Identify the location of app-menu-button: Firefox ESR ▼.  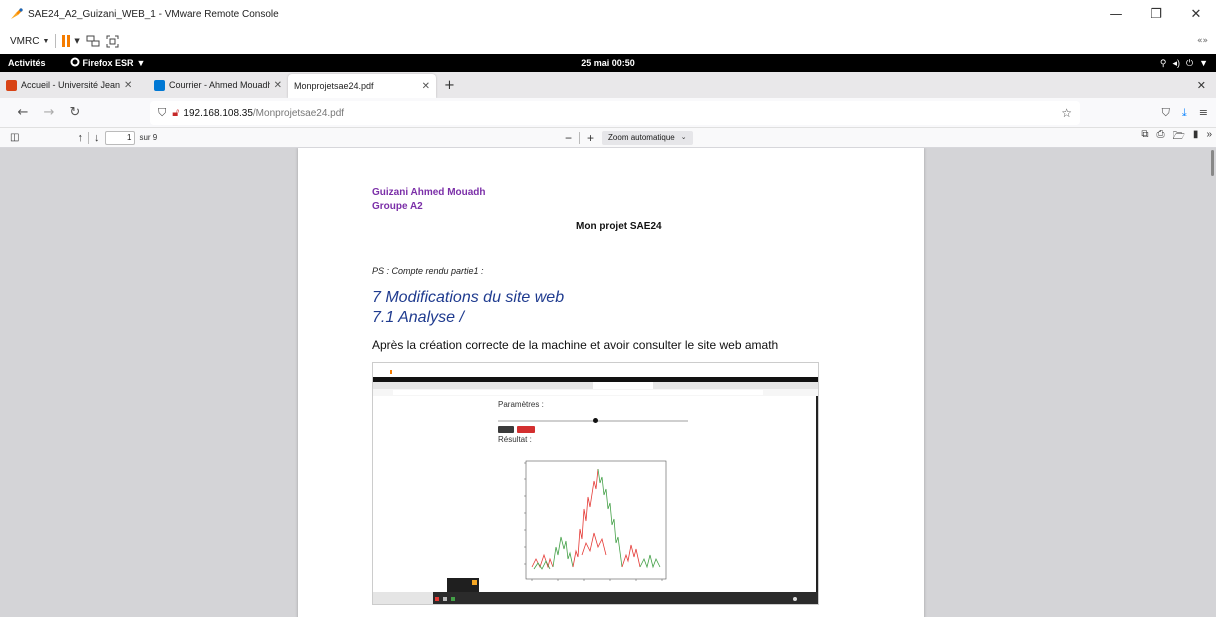
(108, 63).